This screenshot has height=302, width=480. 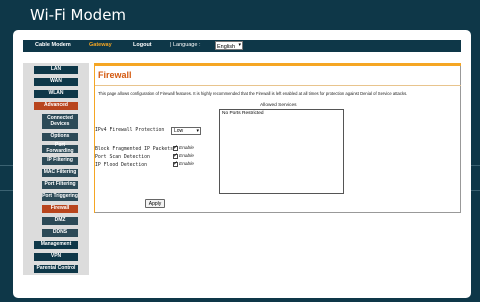 I want to click on nav-cable-modem: Cable Modem, so click(x=53, y=45).